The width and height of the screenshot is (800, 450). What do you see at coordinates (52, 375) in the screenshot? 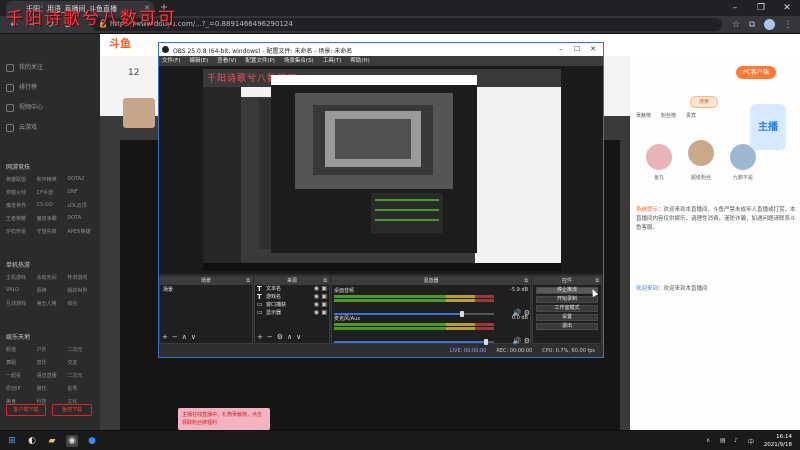
I see `nav-link: 语音直播` at bounding box center [52, 375].